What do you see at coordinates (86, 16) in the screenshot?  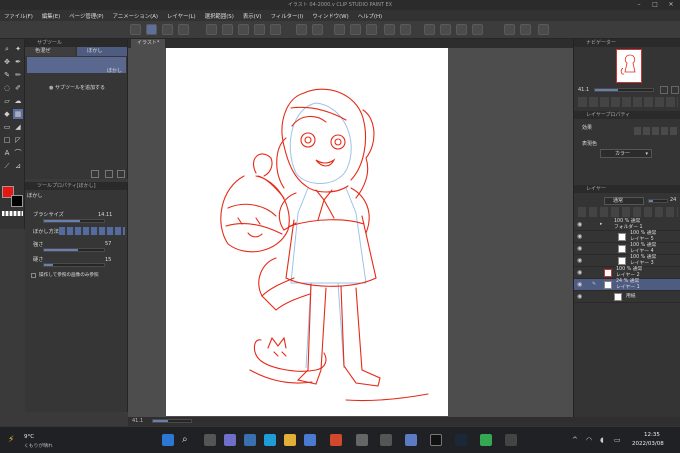 I see `menu-page: ページ管理(P)` at bounding box center [86, 16].